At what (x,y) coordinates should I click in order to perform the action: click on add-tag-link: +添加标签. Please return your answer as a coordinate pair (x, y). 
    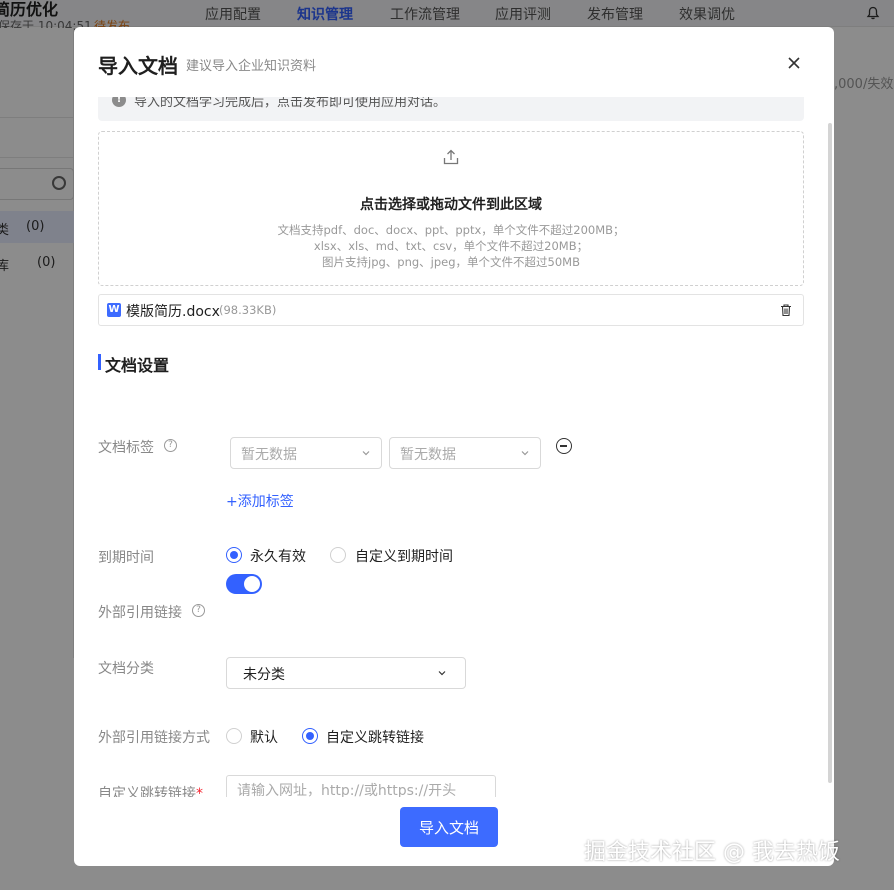
    Looking at the image, I should click on (260, 501).